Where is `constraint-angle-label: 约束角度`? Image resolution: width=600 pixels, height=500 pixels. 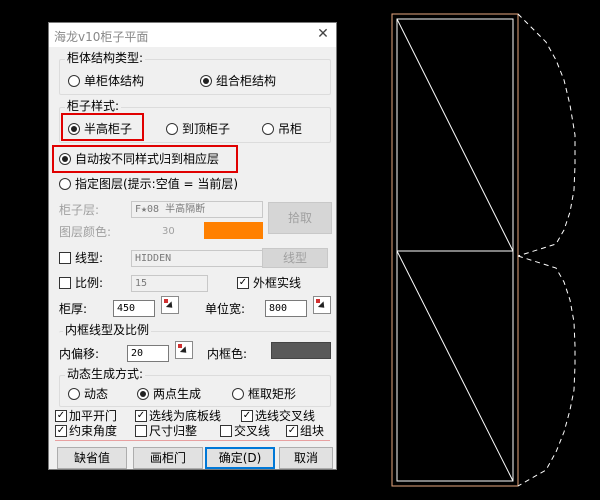
constraint-angle-label: 约束角度 is located at coordinates (93, 431).